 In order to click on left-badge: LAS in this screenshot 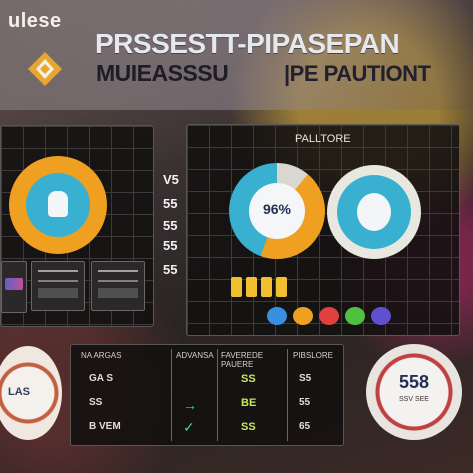, I will do `click(31, 393)`.